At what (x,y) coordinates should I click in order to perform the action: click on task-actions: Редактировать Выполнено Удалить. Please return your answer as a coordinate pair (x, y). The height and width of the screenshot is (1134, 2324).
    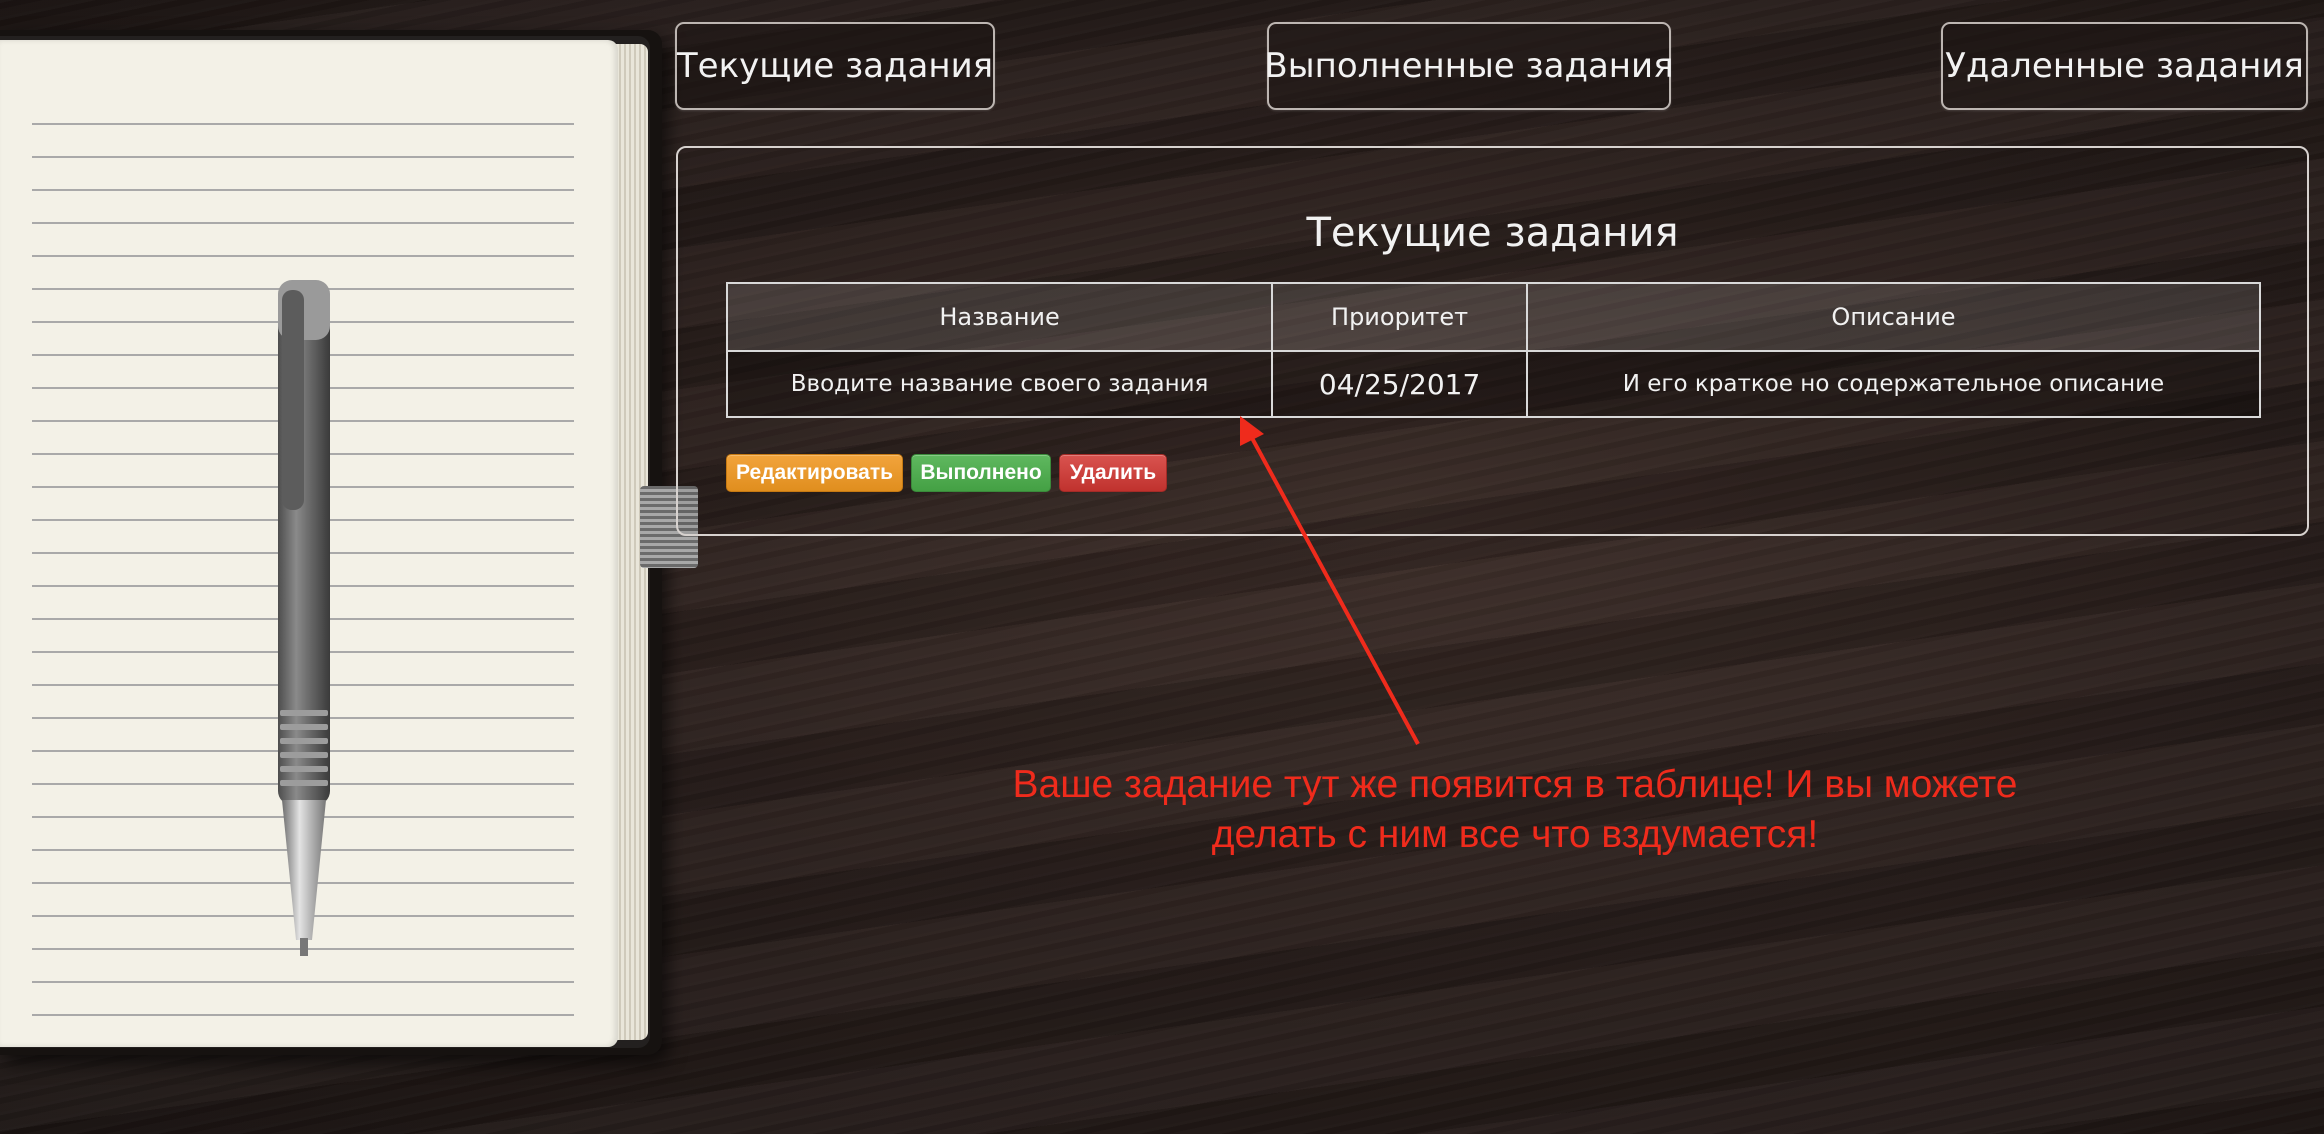
    Looking at the image, I should click on (946, 473).